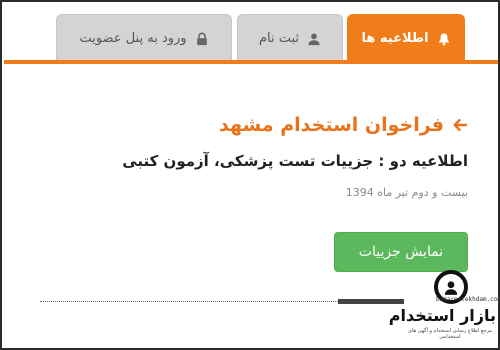 This screenshot has height=350, width=500. I want to click on tab-member-login: ورود به پنل عضویت, so click(144, 38).